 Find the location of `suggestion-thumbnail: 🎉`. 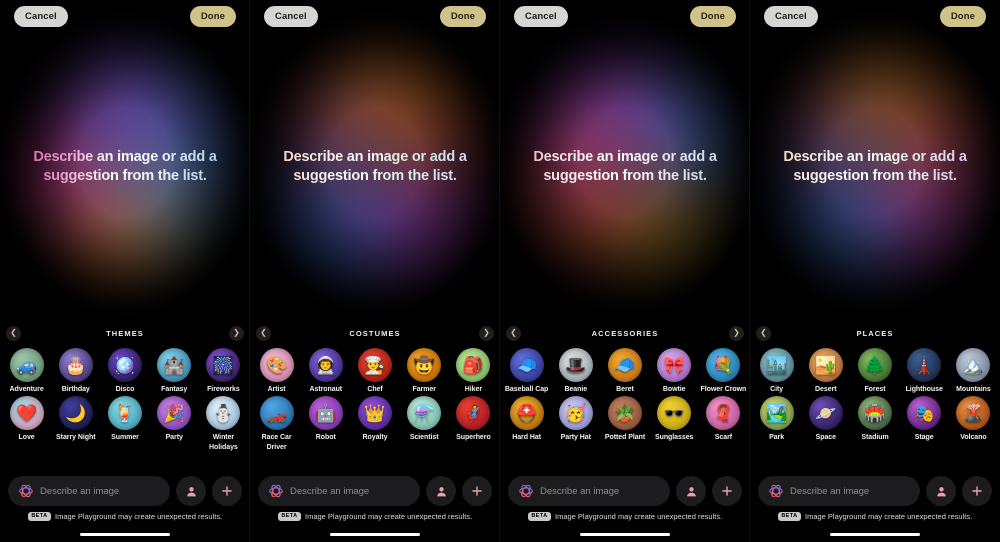

suggestion-thumbnail: 🎉 is located at coordinates (174, 413).